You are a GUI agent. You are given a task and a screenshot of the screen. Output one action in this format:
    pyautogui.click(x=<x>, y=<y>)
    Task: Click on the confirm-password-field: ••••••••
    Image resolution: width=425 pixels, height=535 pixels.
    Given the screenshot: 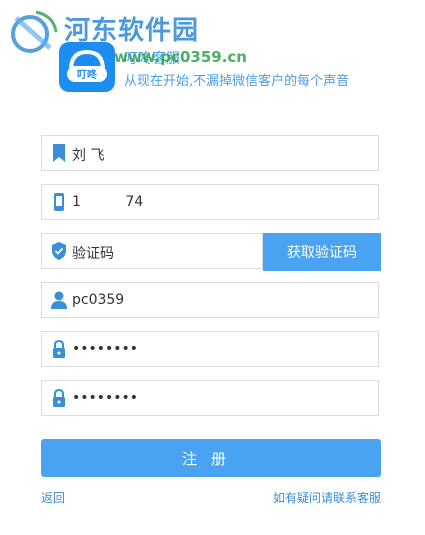 What is the action you would take?
    pyautogui.click(x=210, y=398)
    